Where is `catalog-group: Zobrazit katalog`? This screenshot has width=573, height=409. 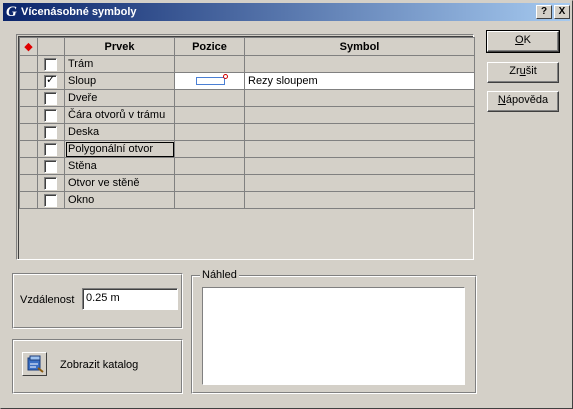 catalog-group: Zobrazit katalog is located at coordinates (97, 366).